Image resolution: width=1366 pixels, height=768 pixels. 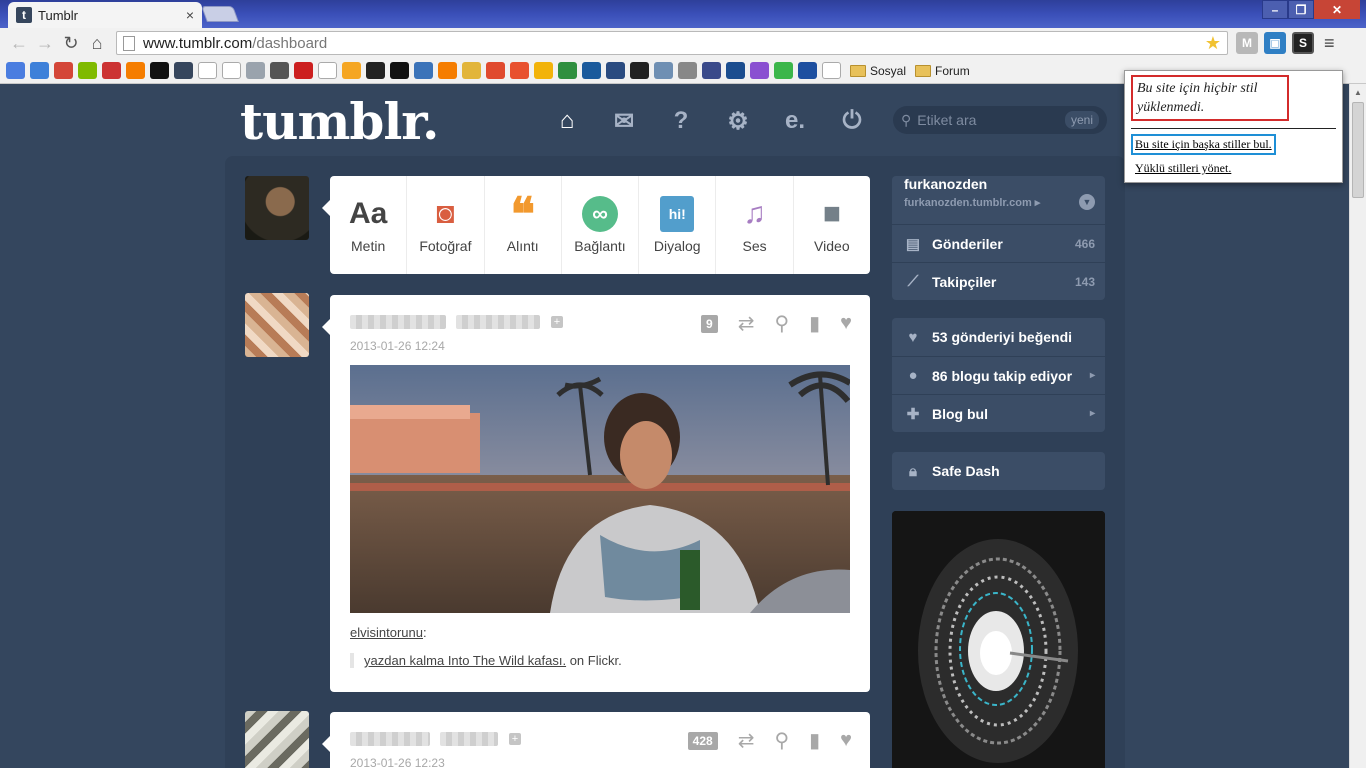 I want to click on scrollbar-thumb, so click(x=1358, y=150).